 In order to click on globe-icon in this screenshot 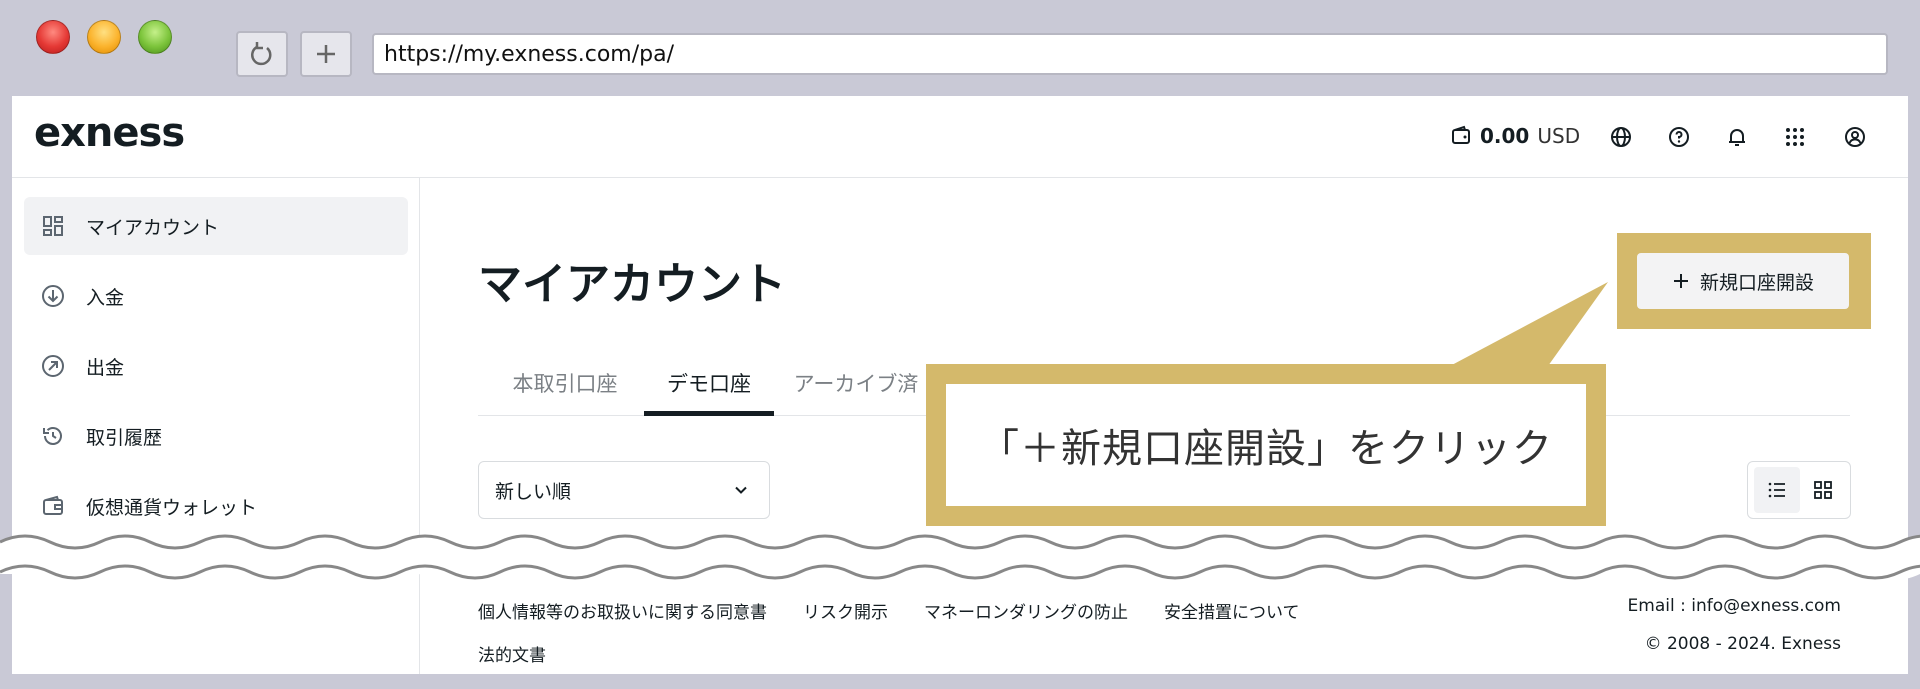, I will do `click(1621, 137)`.